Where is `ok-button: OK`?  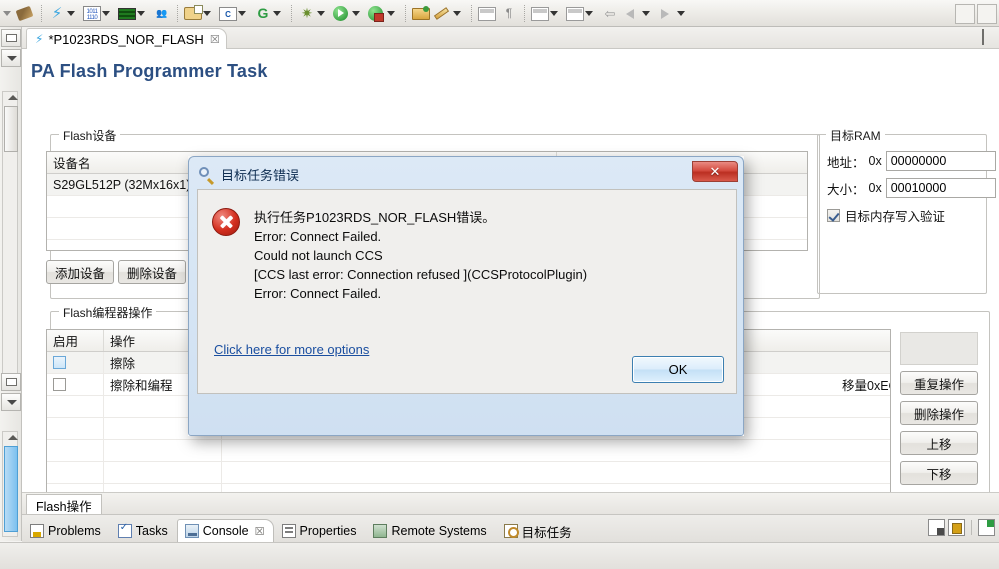 ok-button: OK is located at coordinates (678, 369).